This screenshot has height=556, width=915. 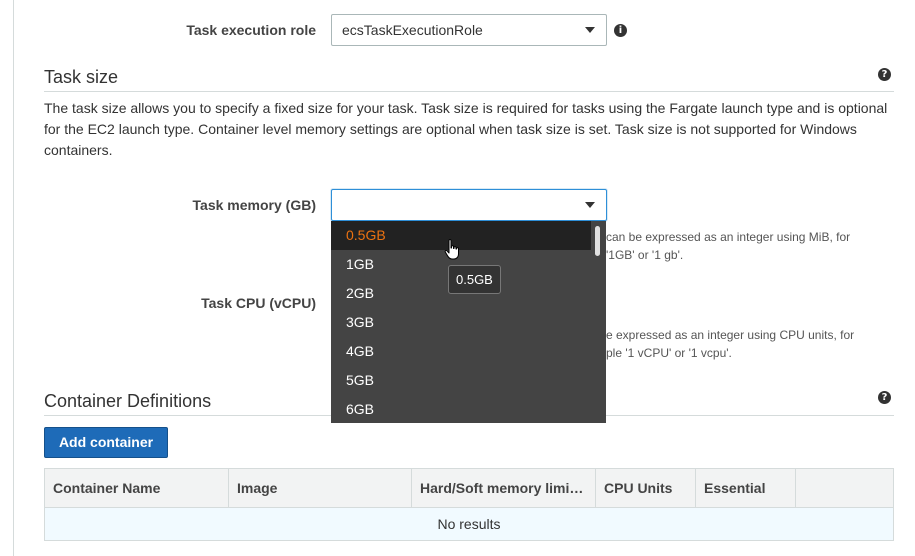 I want to click on dropdown-option: 3GB, so click(x=461, y=322).